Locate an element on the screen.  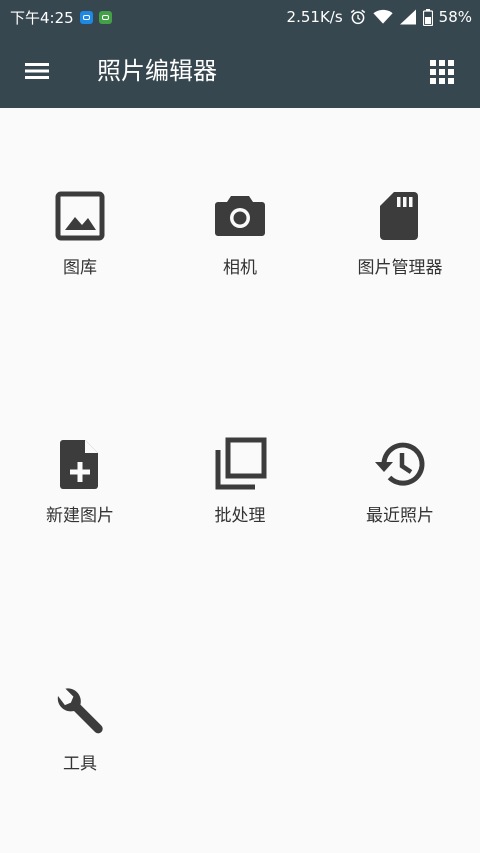
tile-camera: 相机 is located at coordinates (240, 232).